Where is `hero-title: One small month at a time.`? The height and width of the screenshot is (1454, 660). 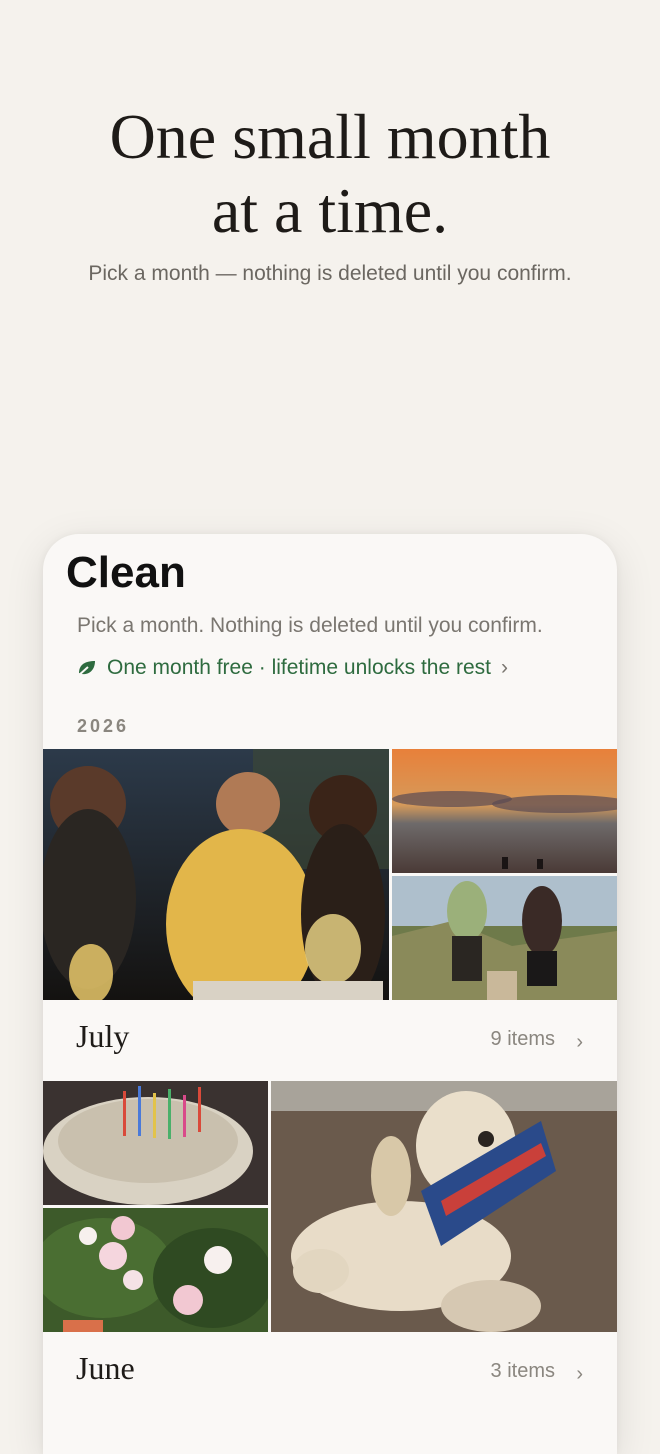
hero-title: One small month at a time. is located at coordinates (330, 174).